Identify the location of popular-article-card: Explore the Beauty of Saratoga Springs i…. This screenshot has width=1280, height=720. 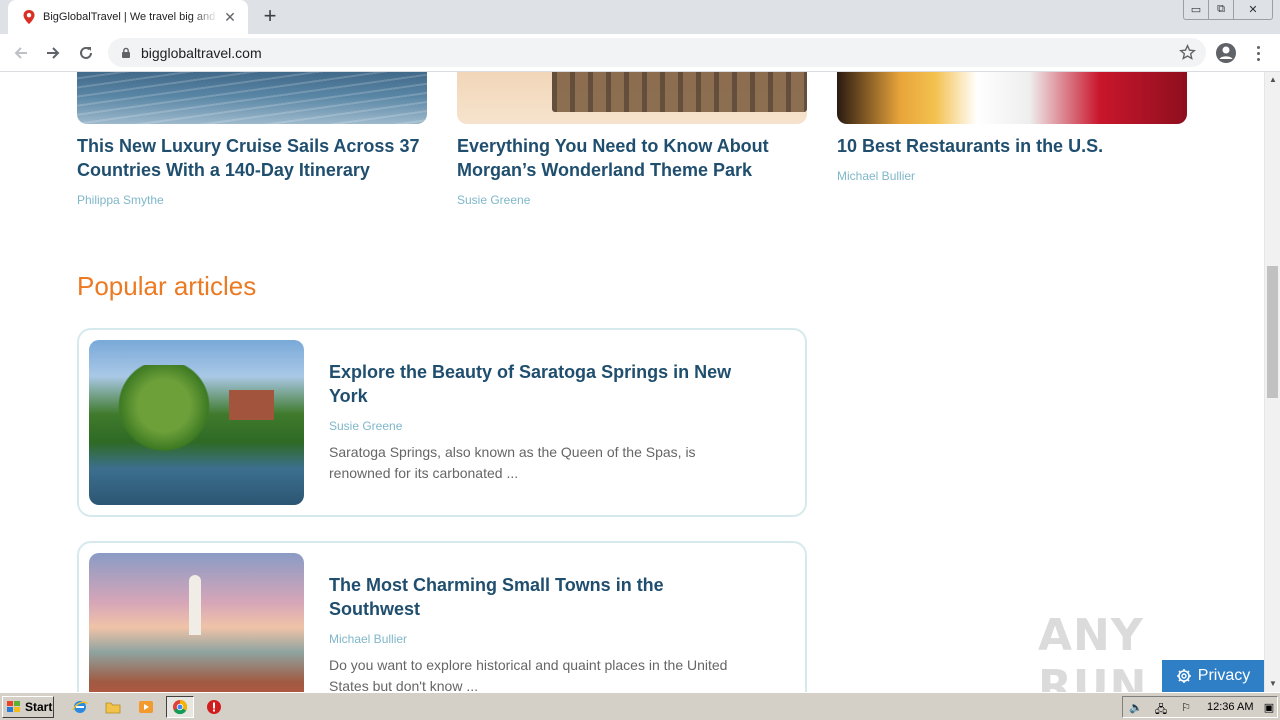
(442, 422).